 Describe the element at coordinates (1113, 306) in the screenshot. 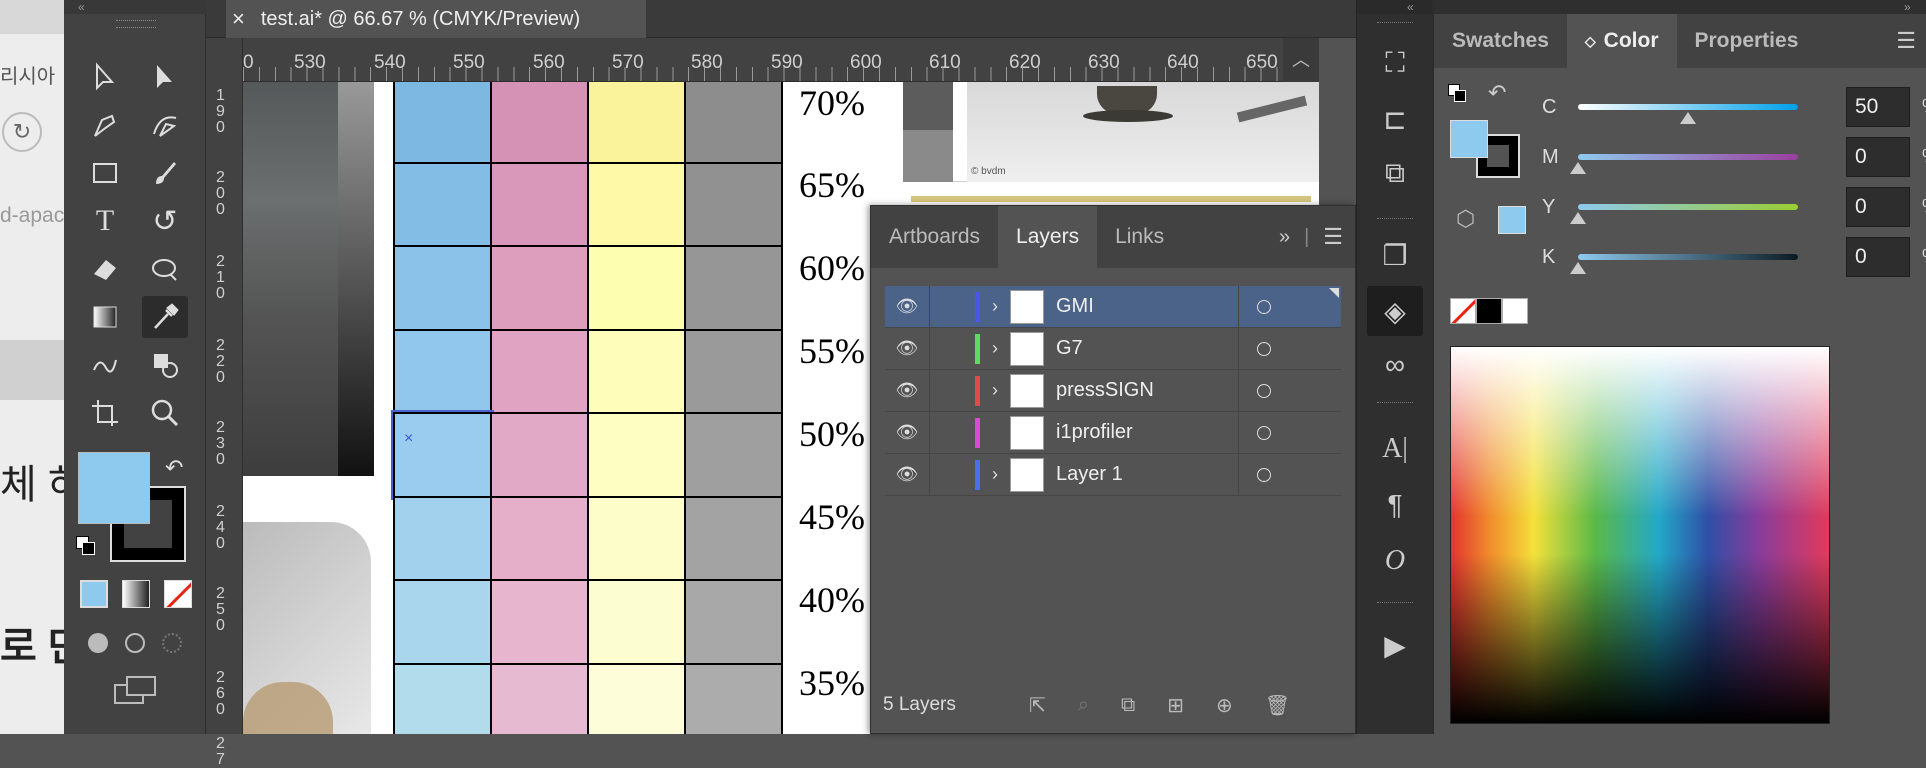

I see `layer-row: 👁 › GMI` at that location.